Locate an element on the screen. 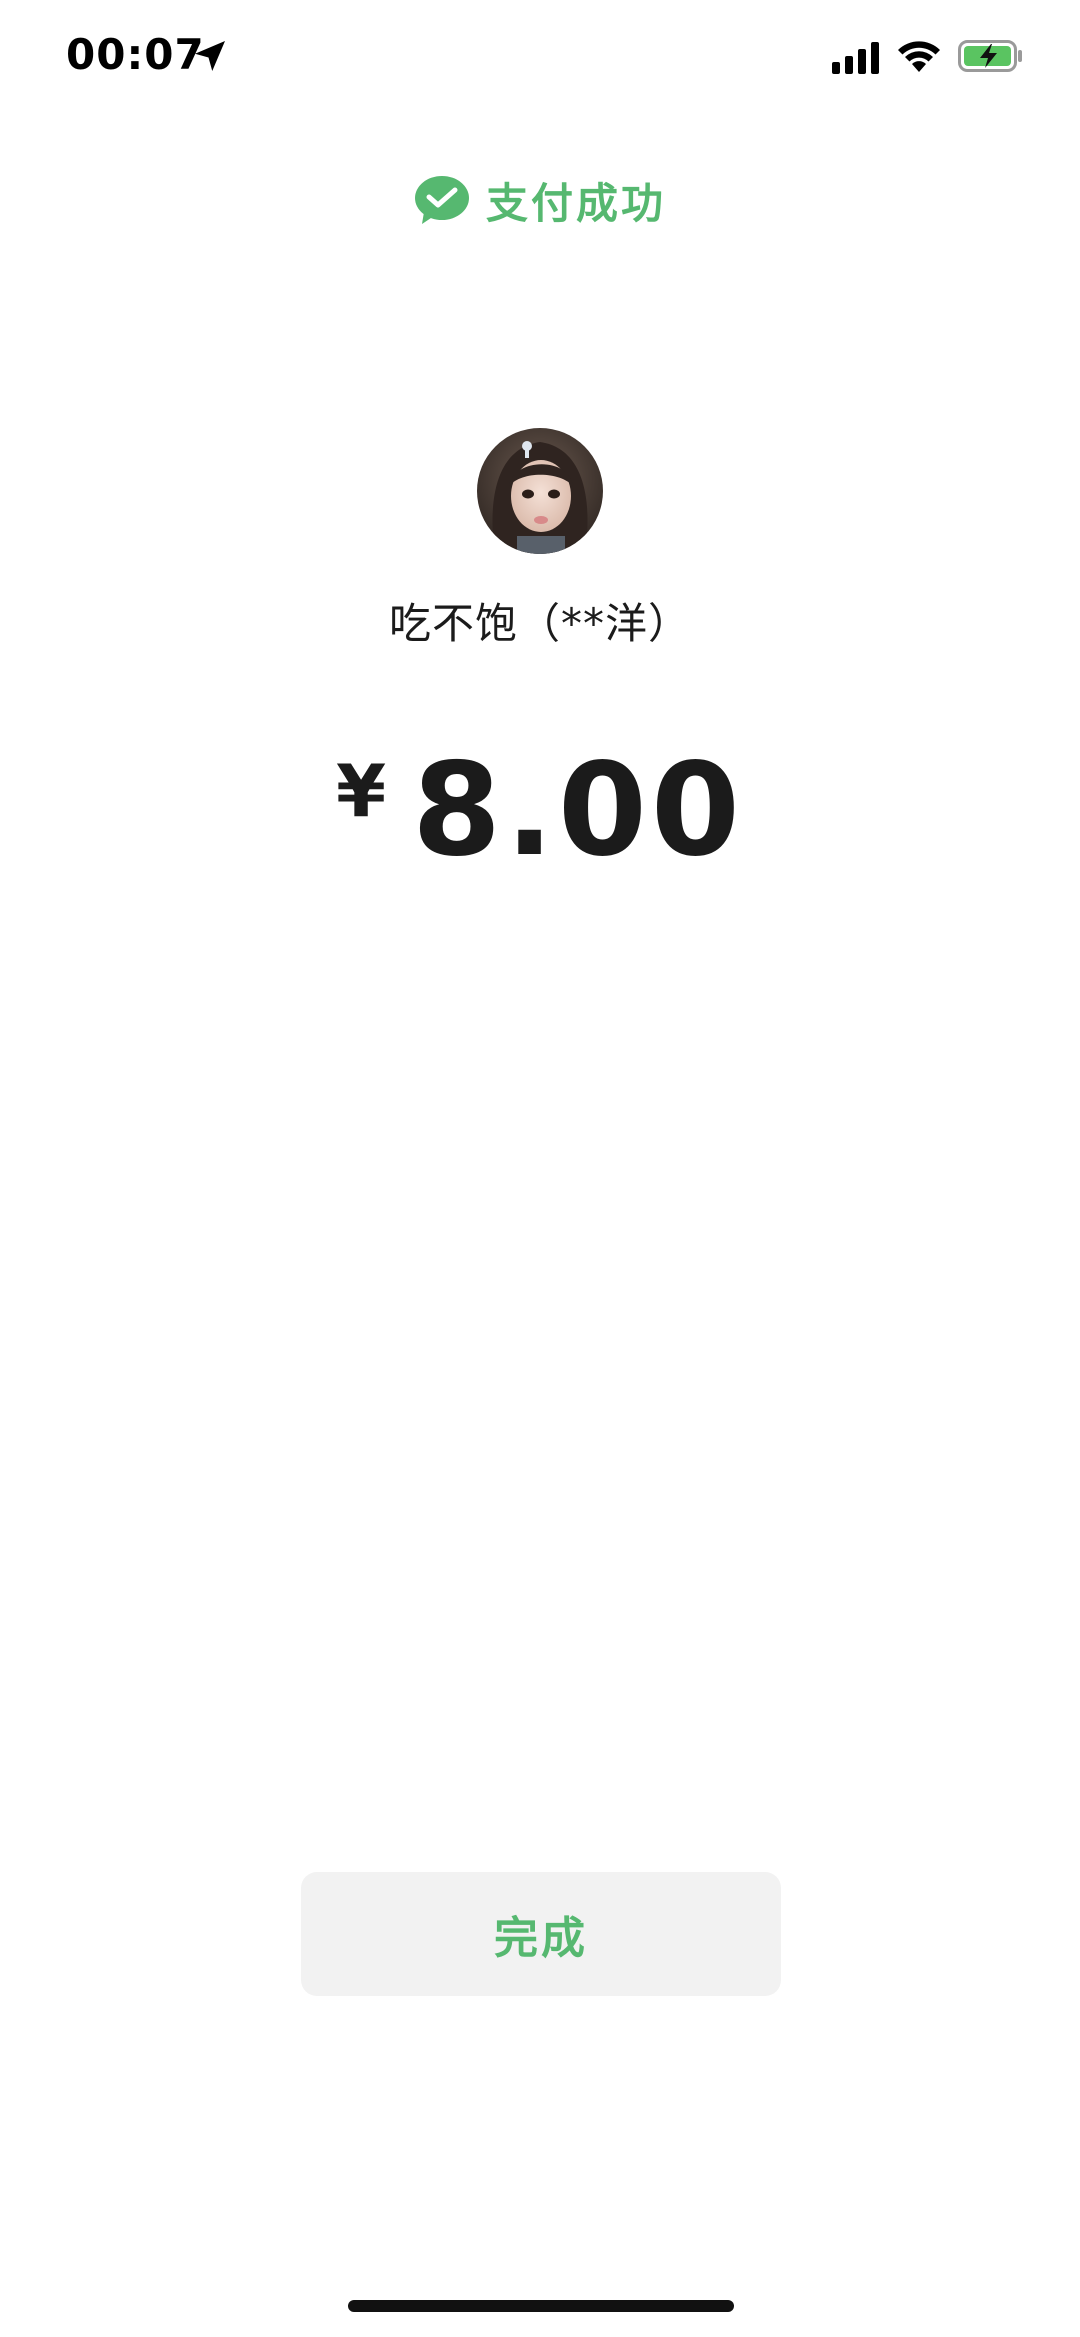  payment-success-header: 支付成功 is located at coordinates (540, 200).